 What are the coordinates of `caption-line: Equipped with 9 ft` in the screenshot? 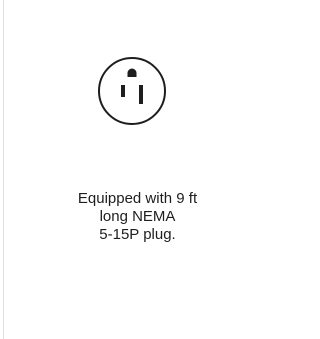 It's located at (137, 198).